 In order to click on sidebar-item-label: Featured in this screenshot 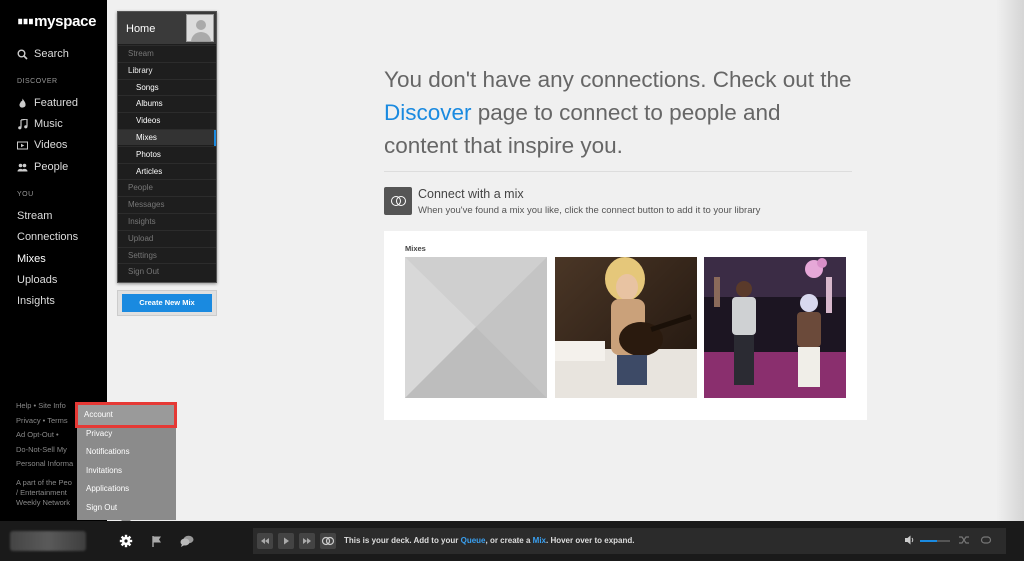, I will do `click(56, 103)`.